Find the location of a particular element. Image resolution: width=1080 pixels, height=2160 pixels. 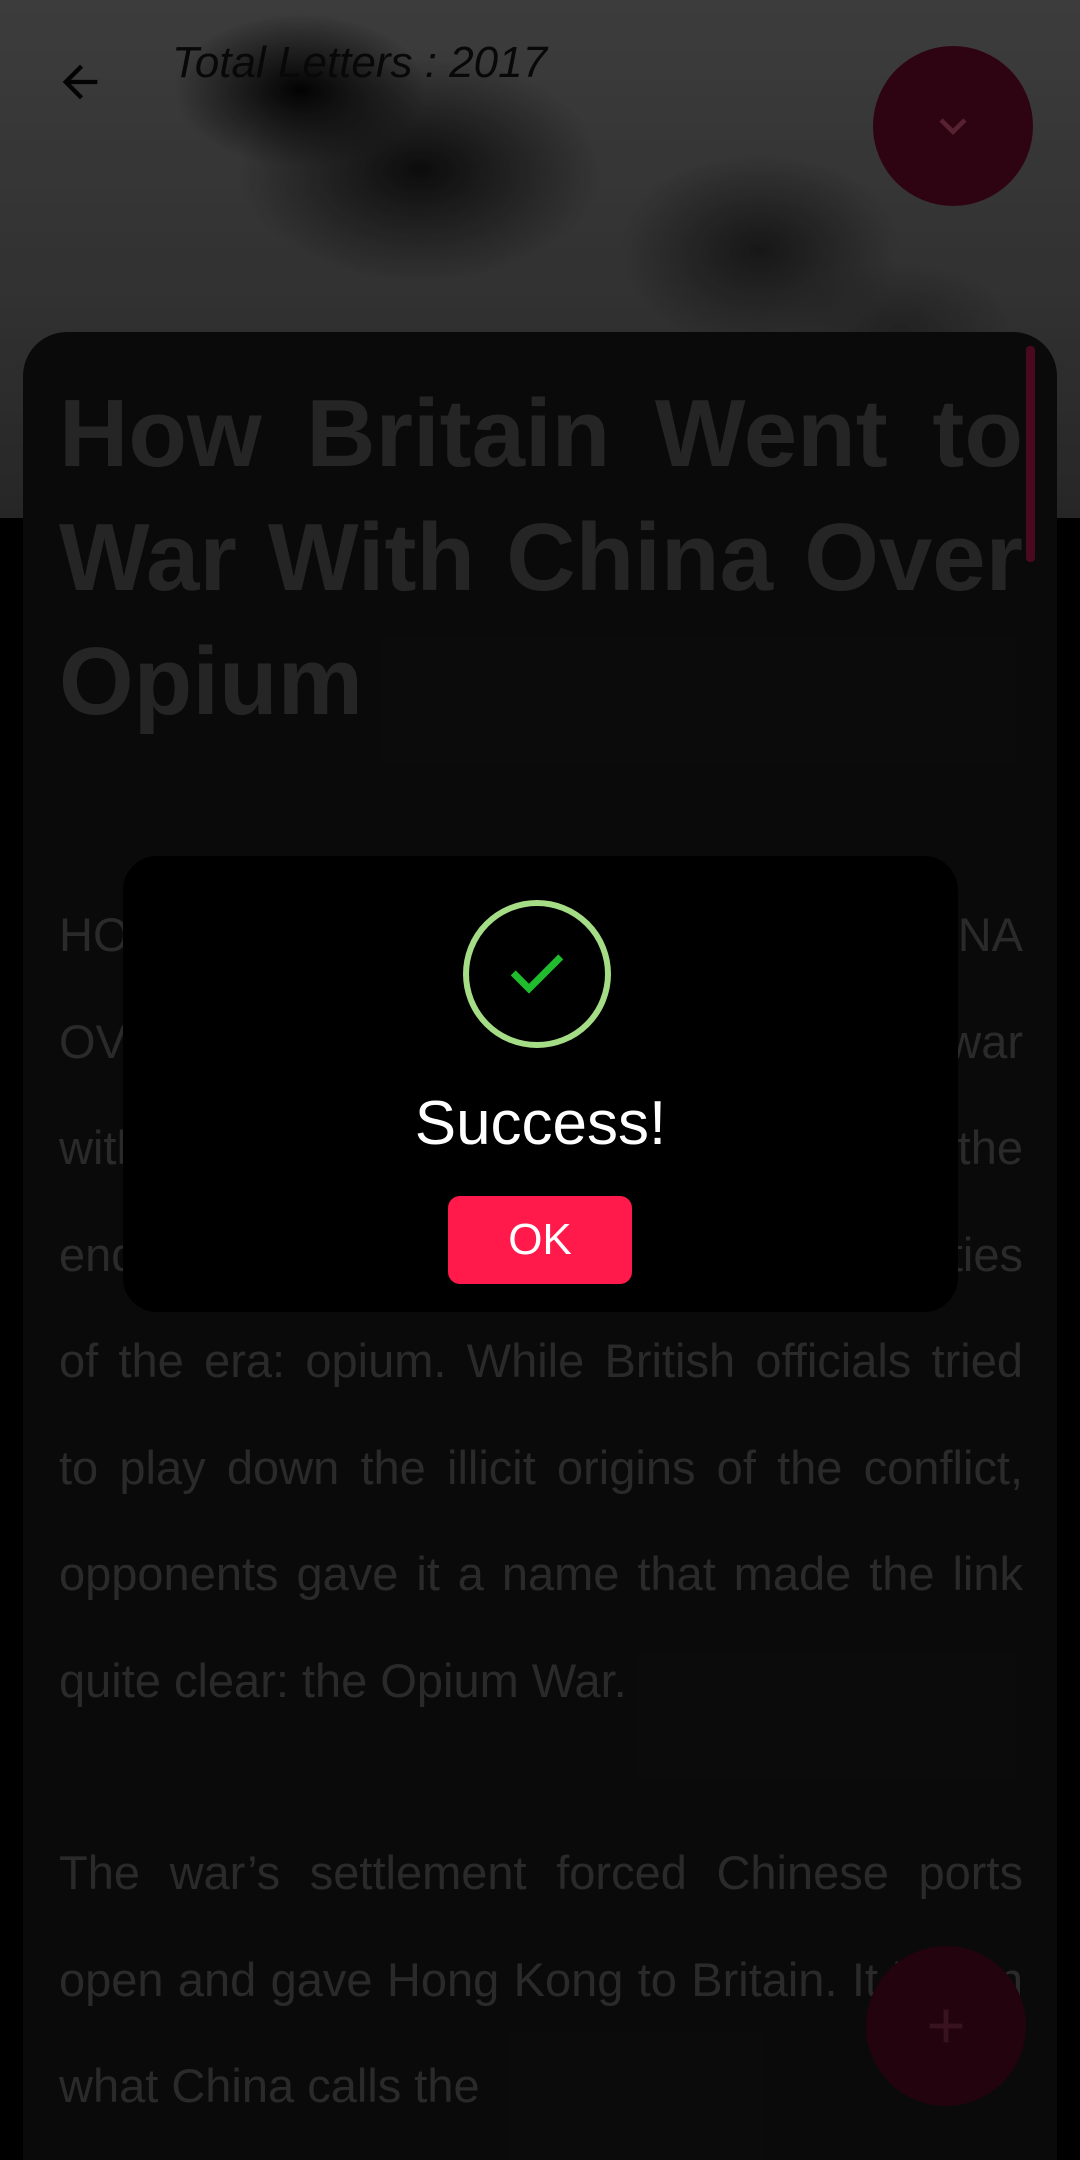

check-icon is located at coordinates (537, 974).